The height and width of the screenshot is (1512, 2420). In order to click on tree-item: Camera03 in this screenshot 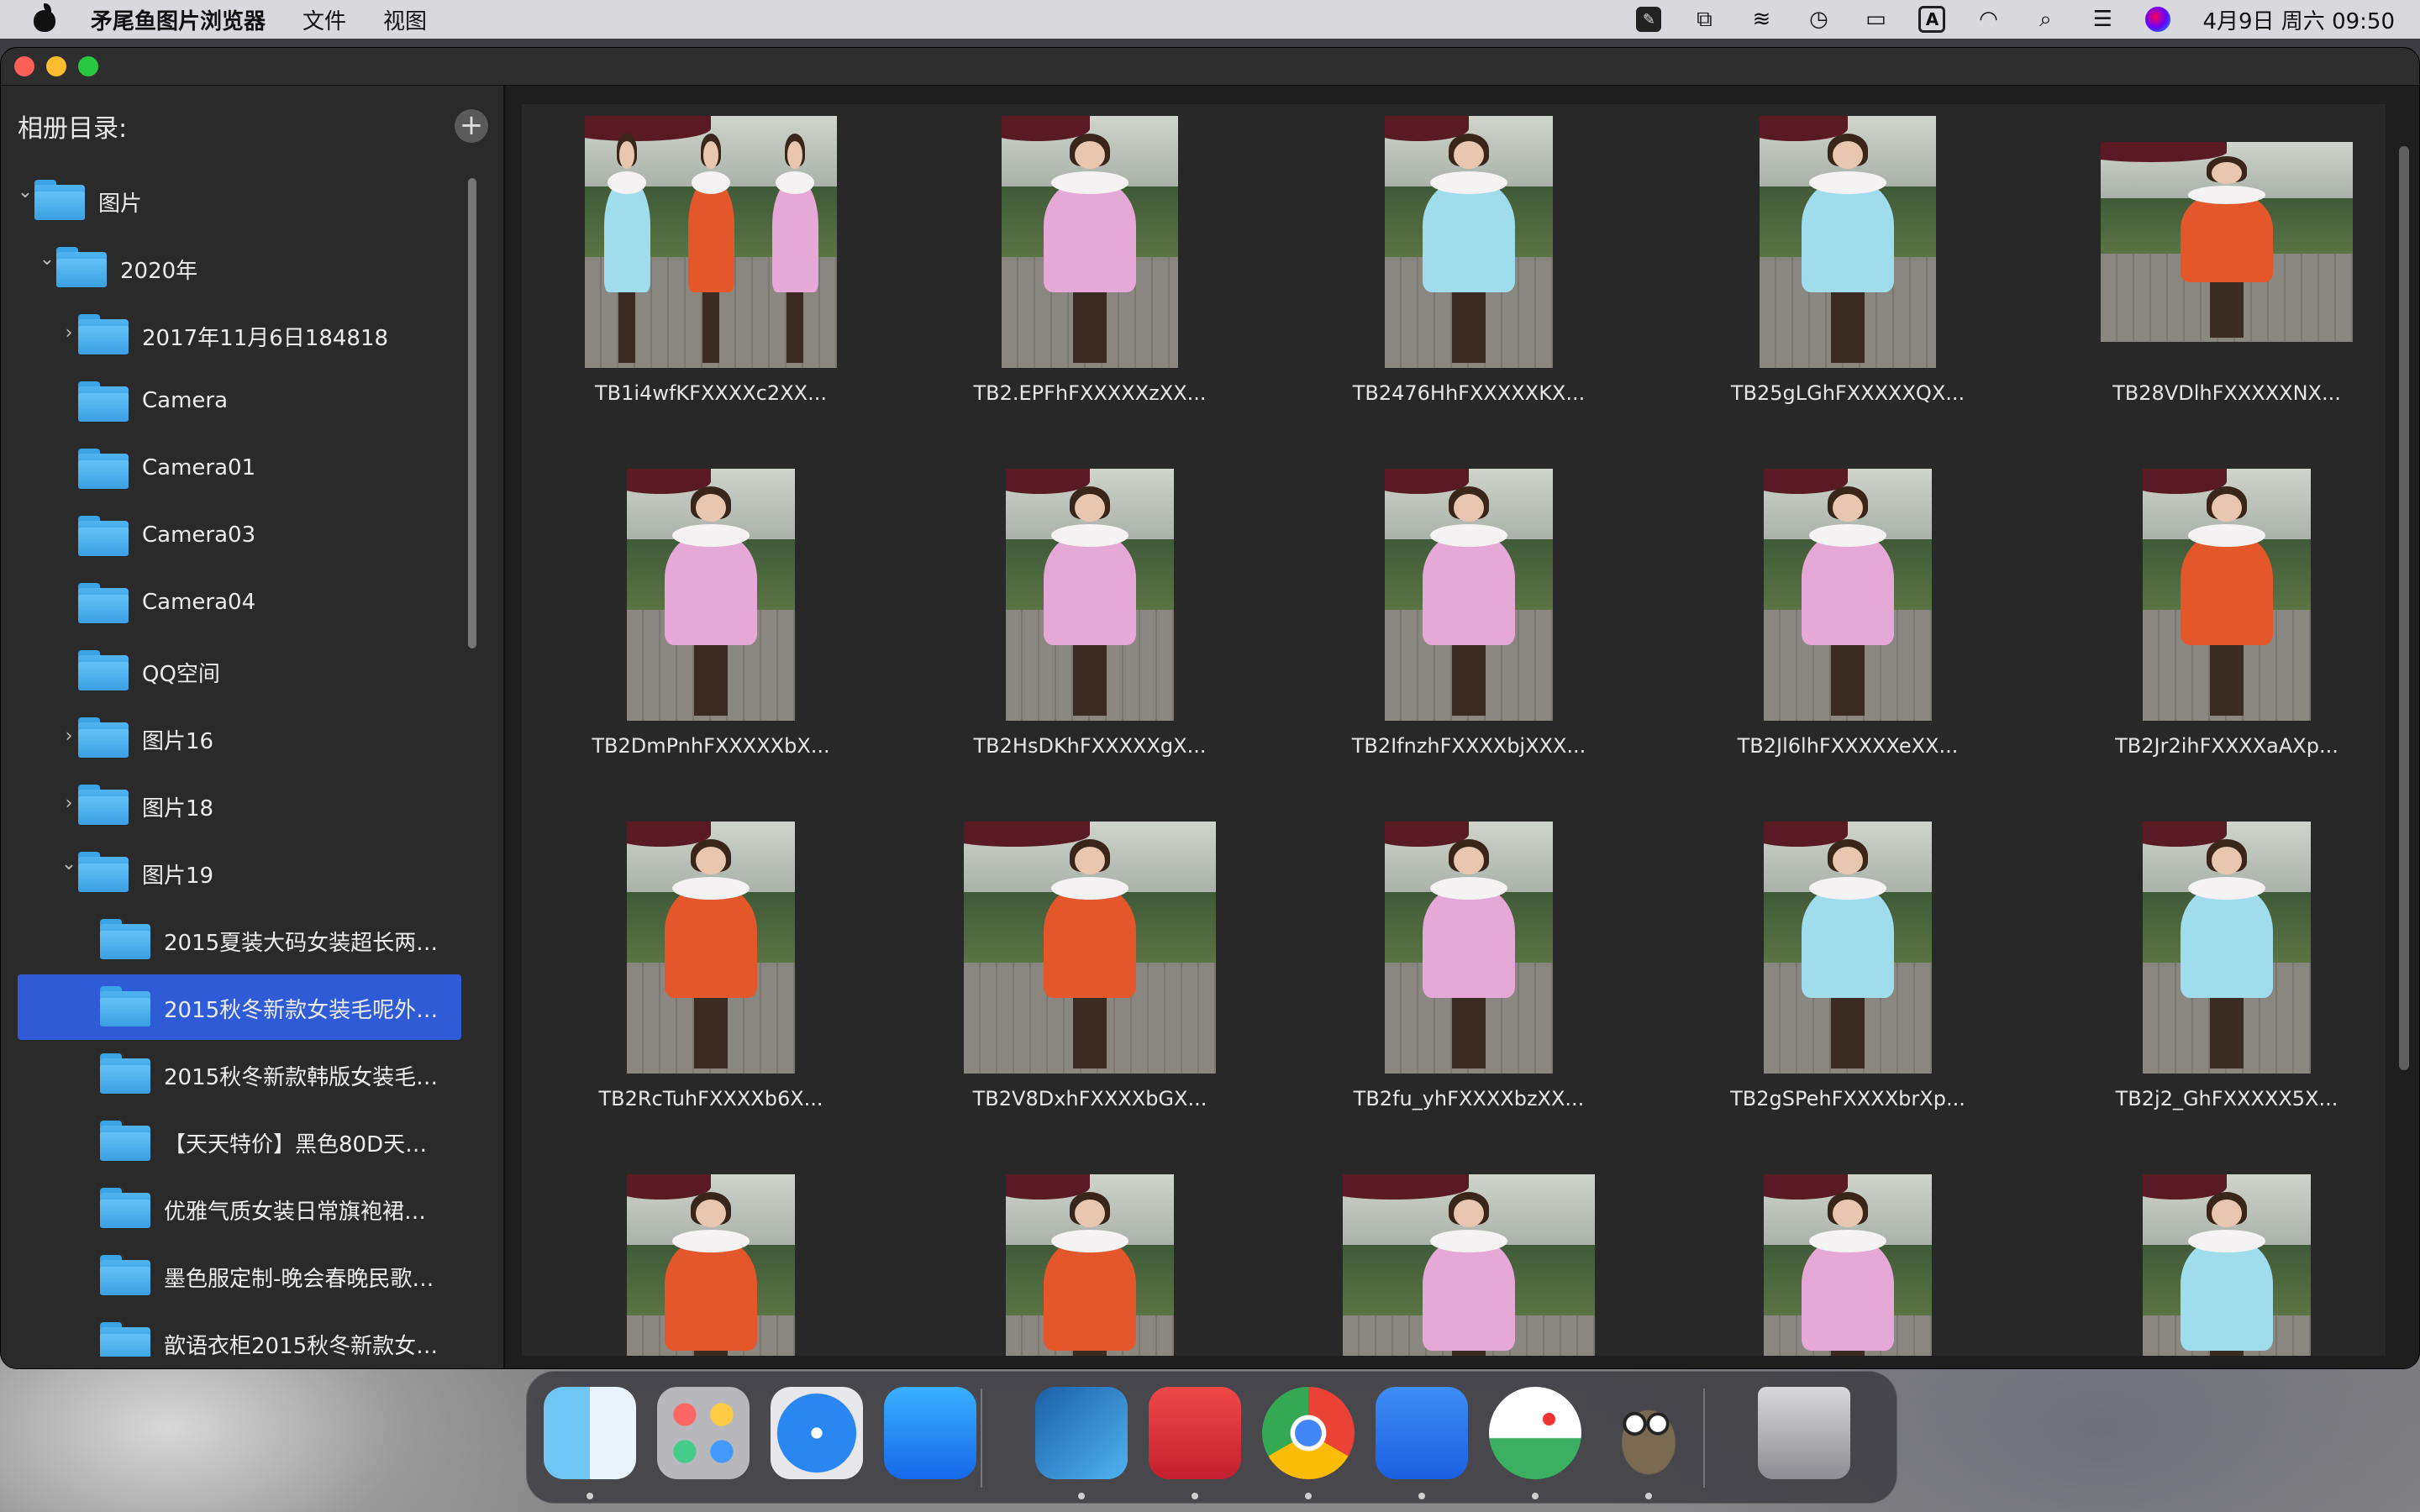, I will do `click(240, 537)`.